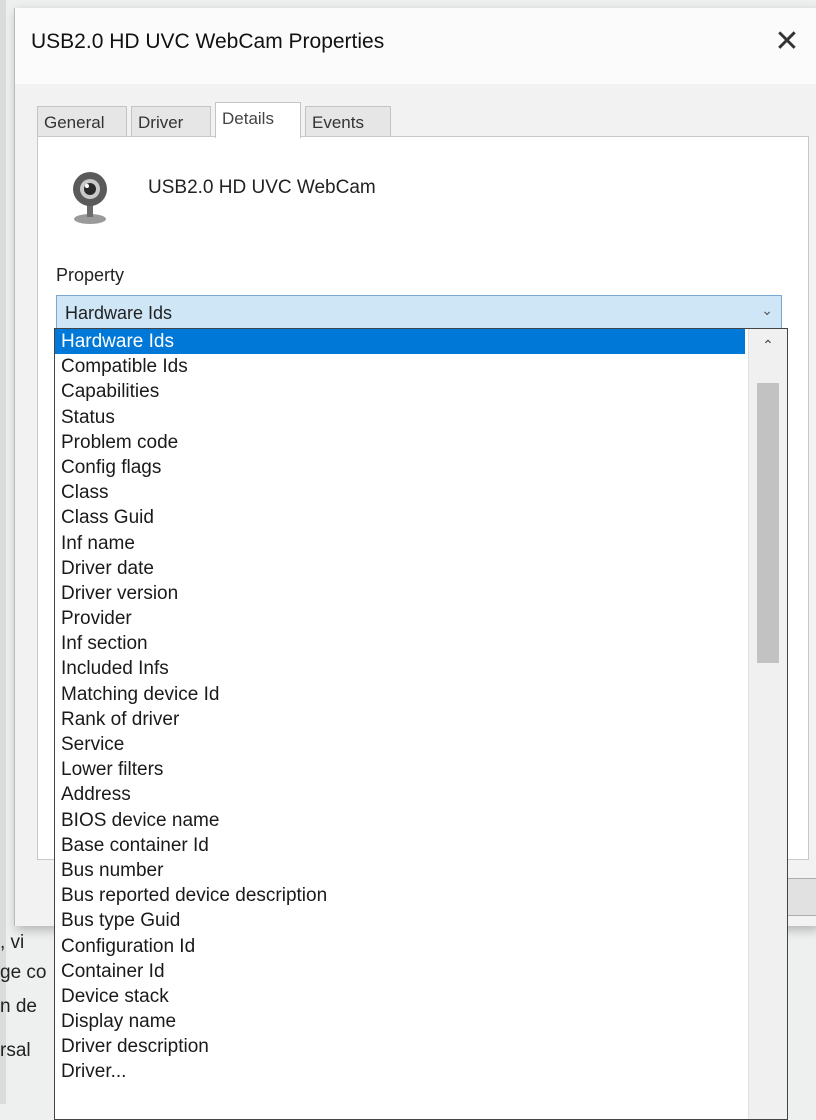 Image resolution: width=816 pixels, height=1120 pixels. I want to click on dropdown-scrollbar: ⌃, so click(767, 724).